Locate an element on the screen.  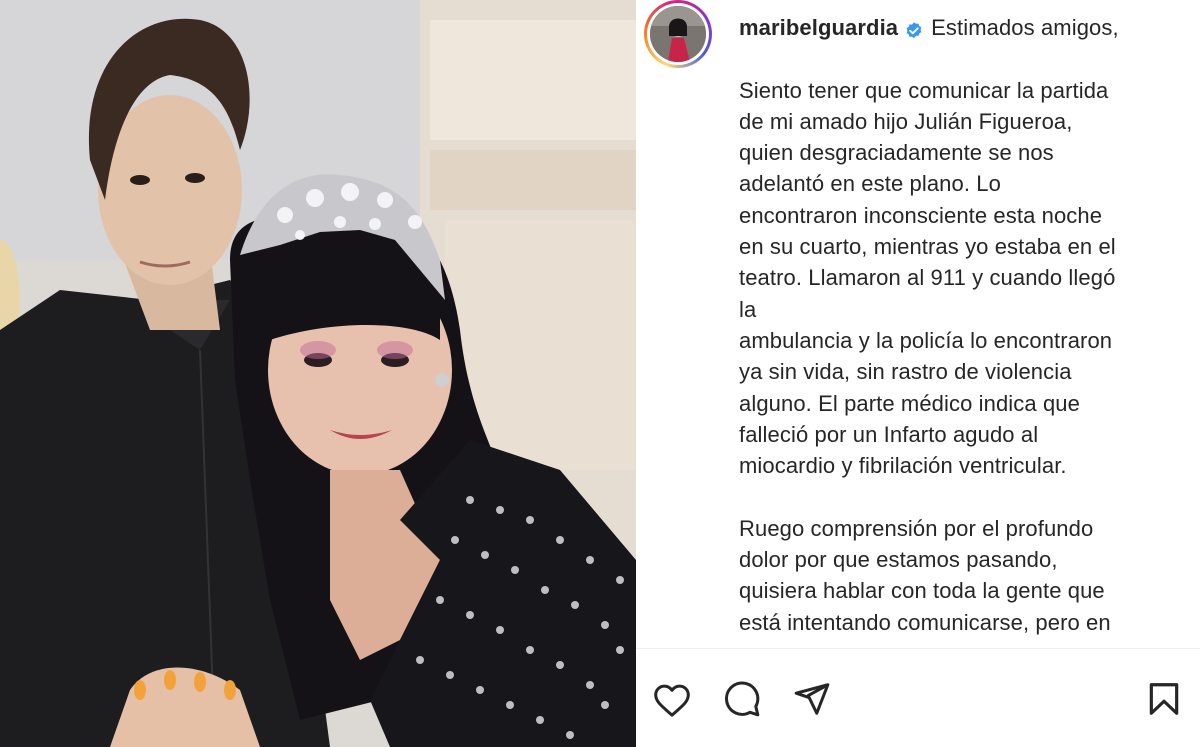
share-button is located at coordinates (812, 699).